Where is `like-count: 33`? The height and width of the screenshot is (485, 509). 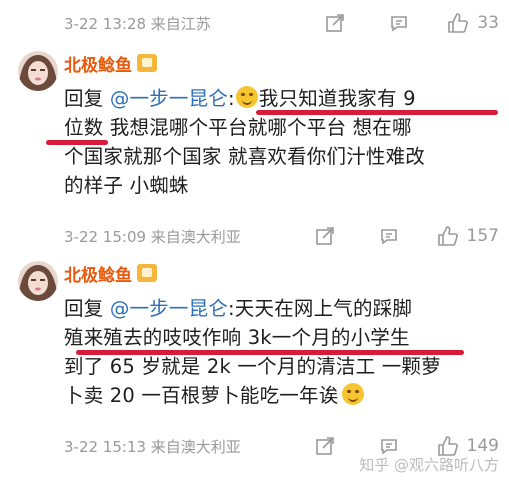 like-count: 33 is located at coordinates (488, 23).